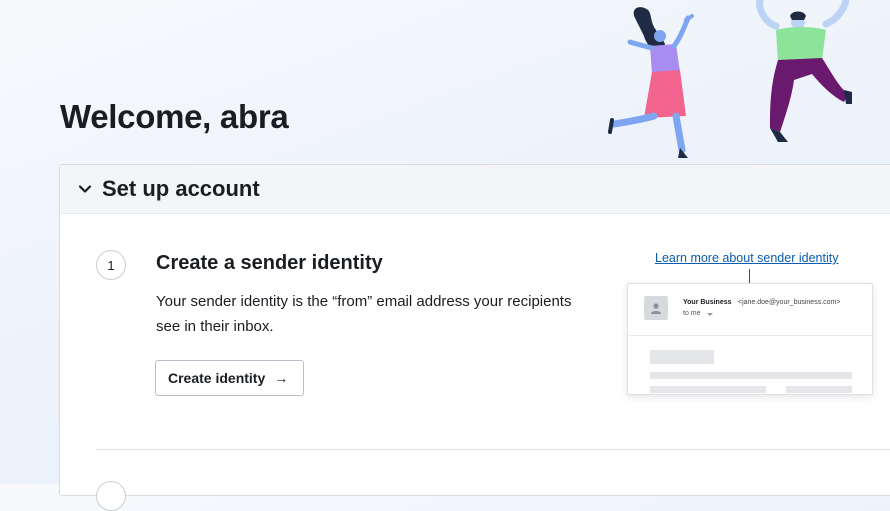 The image size is (890, 511). I want to click on chevron-down-icon, so click(85, 189).